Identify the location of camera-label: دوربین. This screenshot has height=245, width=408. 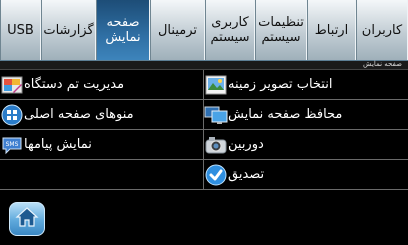
(246, 144).